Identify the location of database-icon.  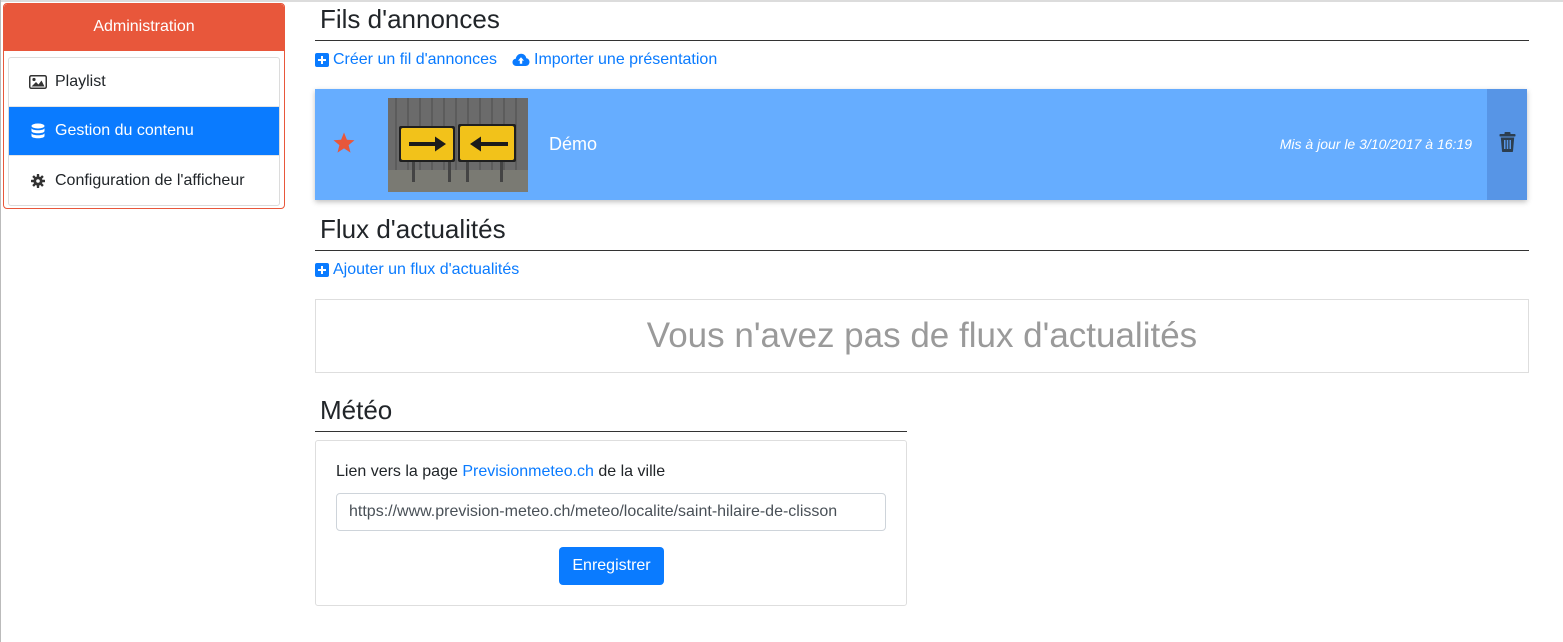
(38, 131).